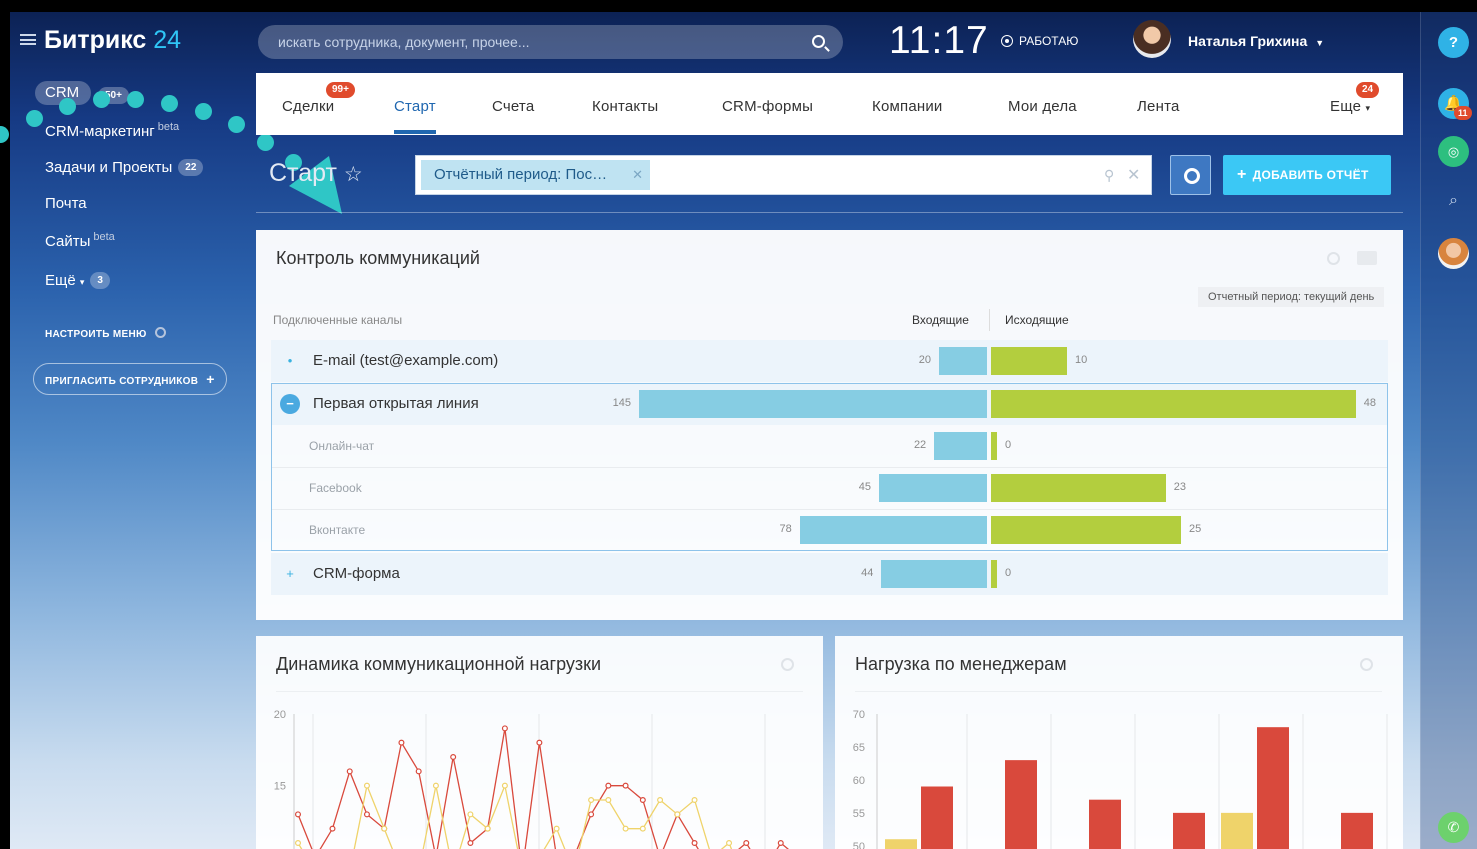  Describe the element at coordinates (1120, 779) in the screenshot. I see `bar-chart: 70 65 60 55 50` at that location.